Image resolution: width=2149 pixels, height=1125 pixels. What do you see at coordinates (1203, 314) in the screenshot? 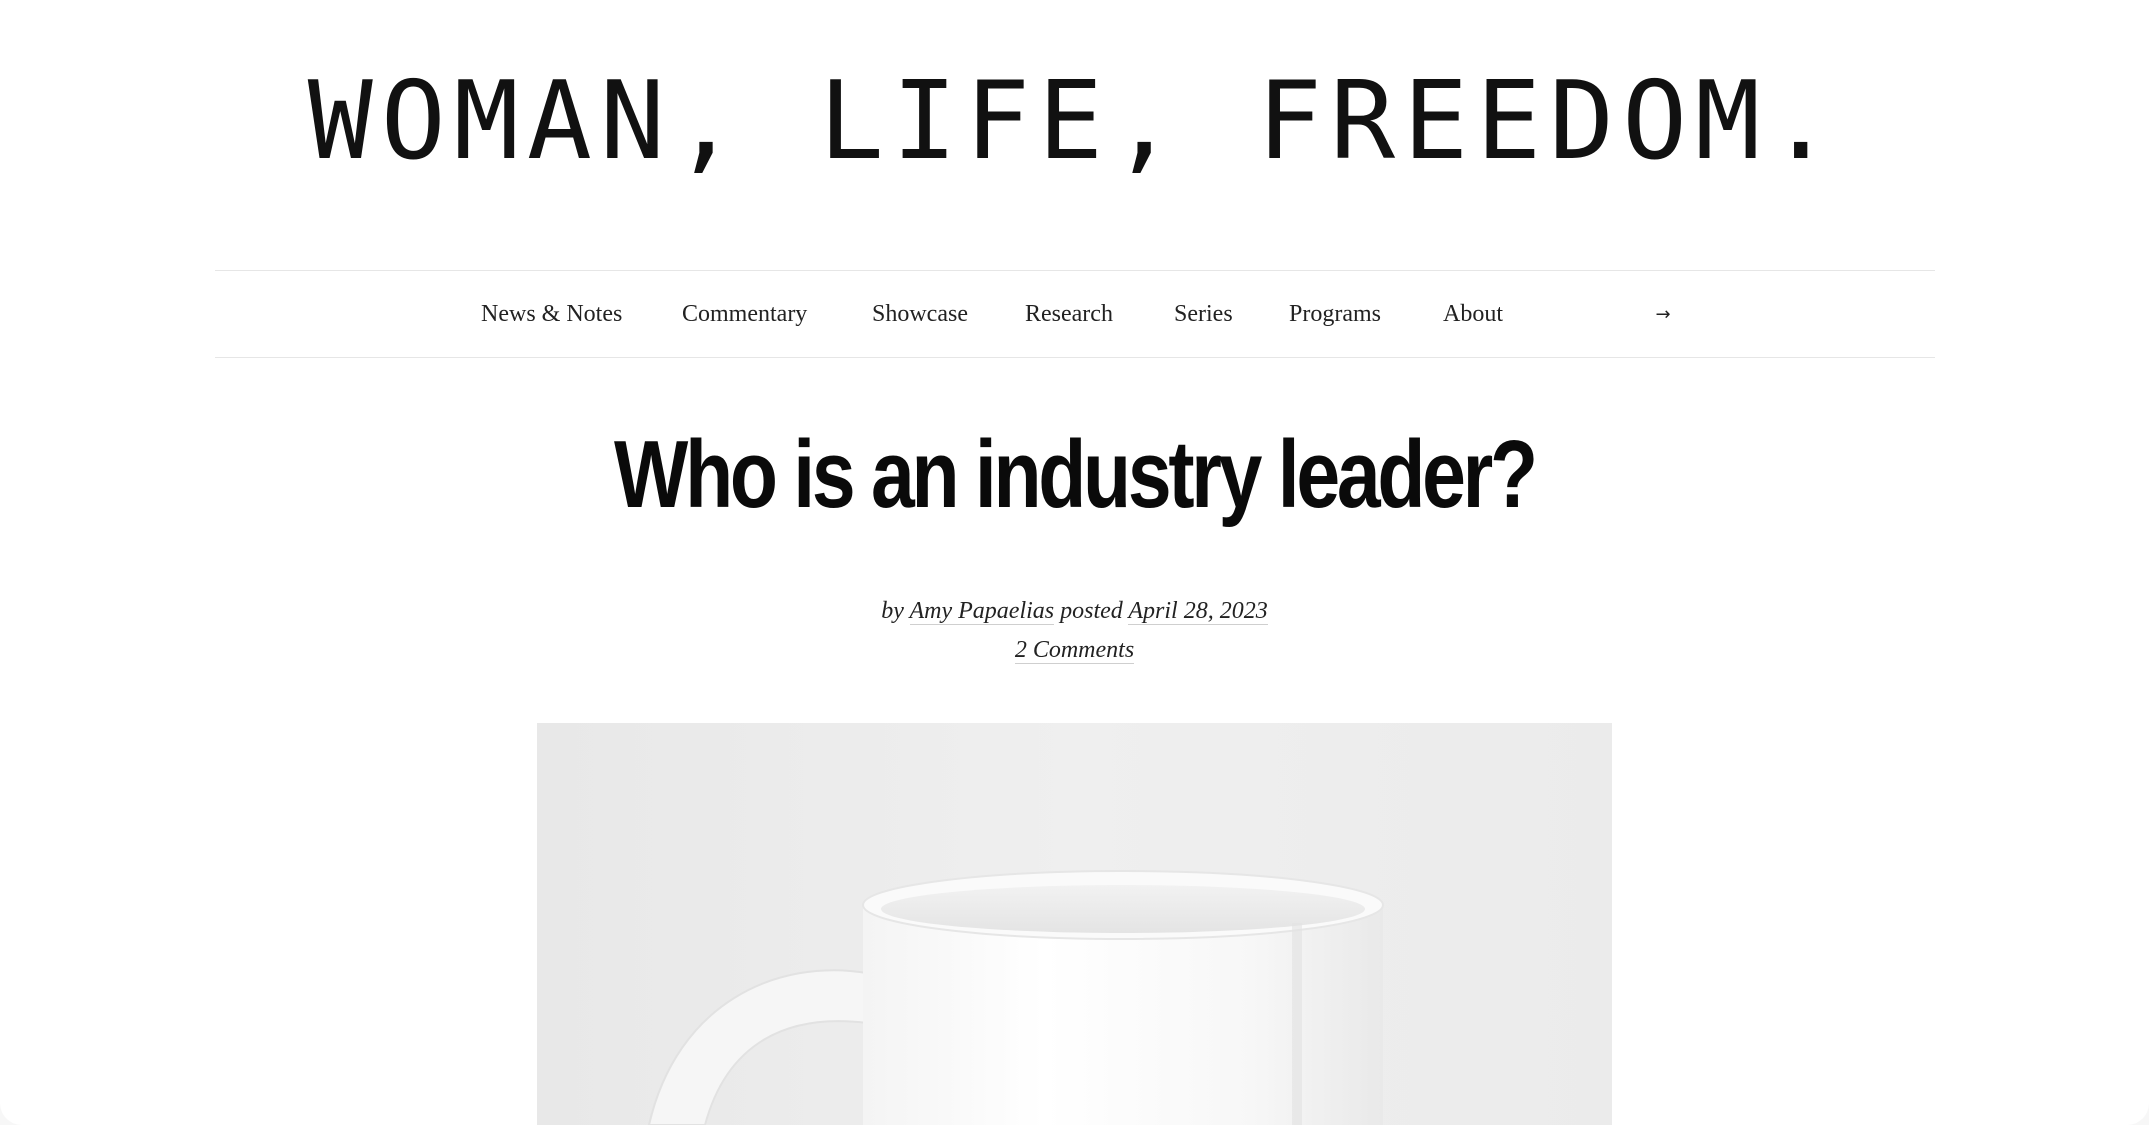
I see `nav-item-series: Series` at bounding box center [1203, 314].